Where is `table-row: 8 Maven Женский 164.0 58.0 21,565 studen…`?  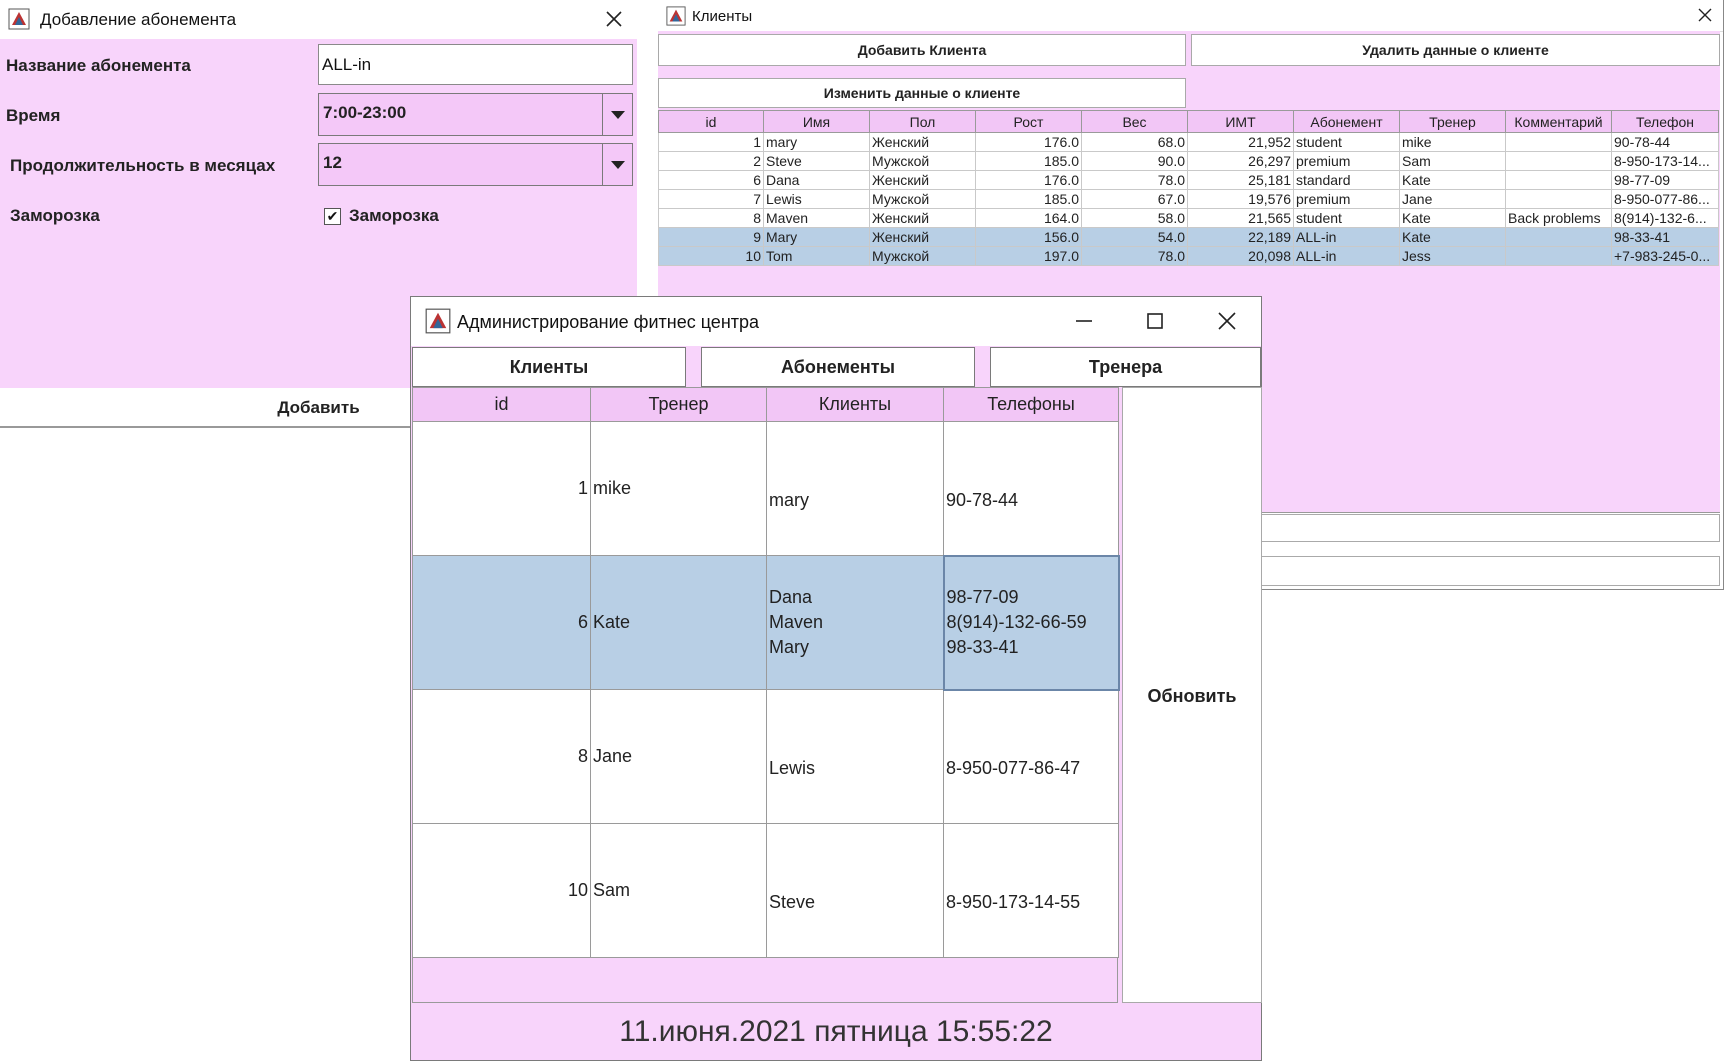 table-row: 8 Maven Женский 164.0 58.0 21,565 studen… is located at coordinates (1188, 218).